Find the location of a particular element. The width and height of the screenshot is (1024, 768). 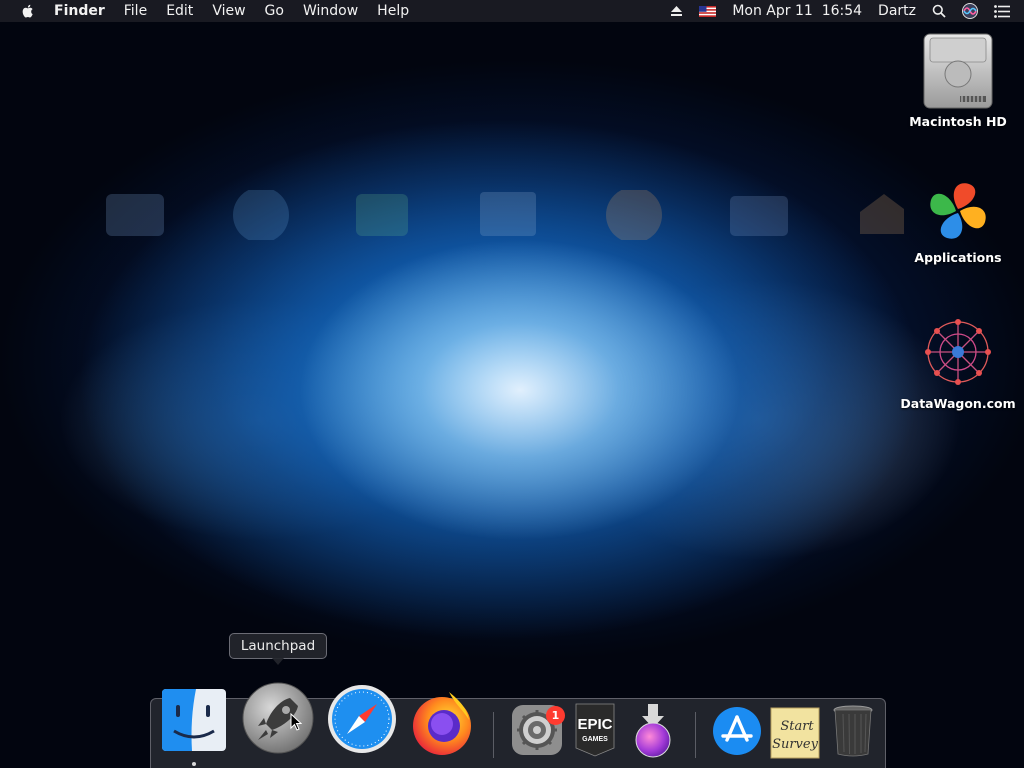

tooltip-arrow is located at coordinates (278, 661).